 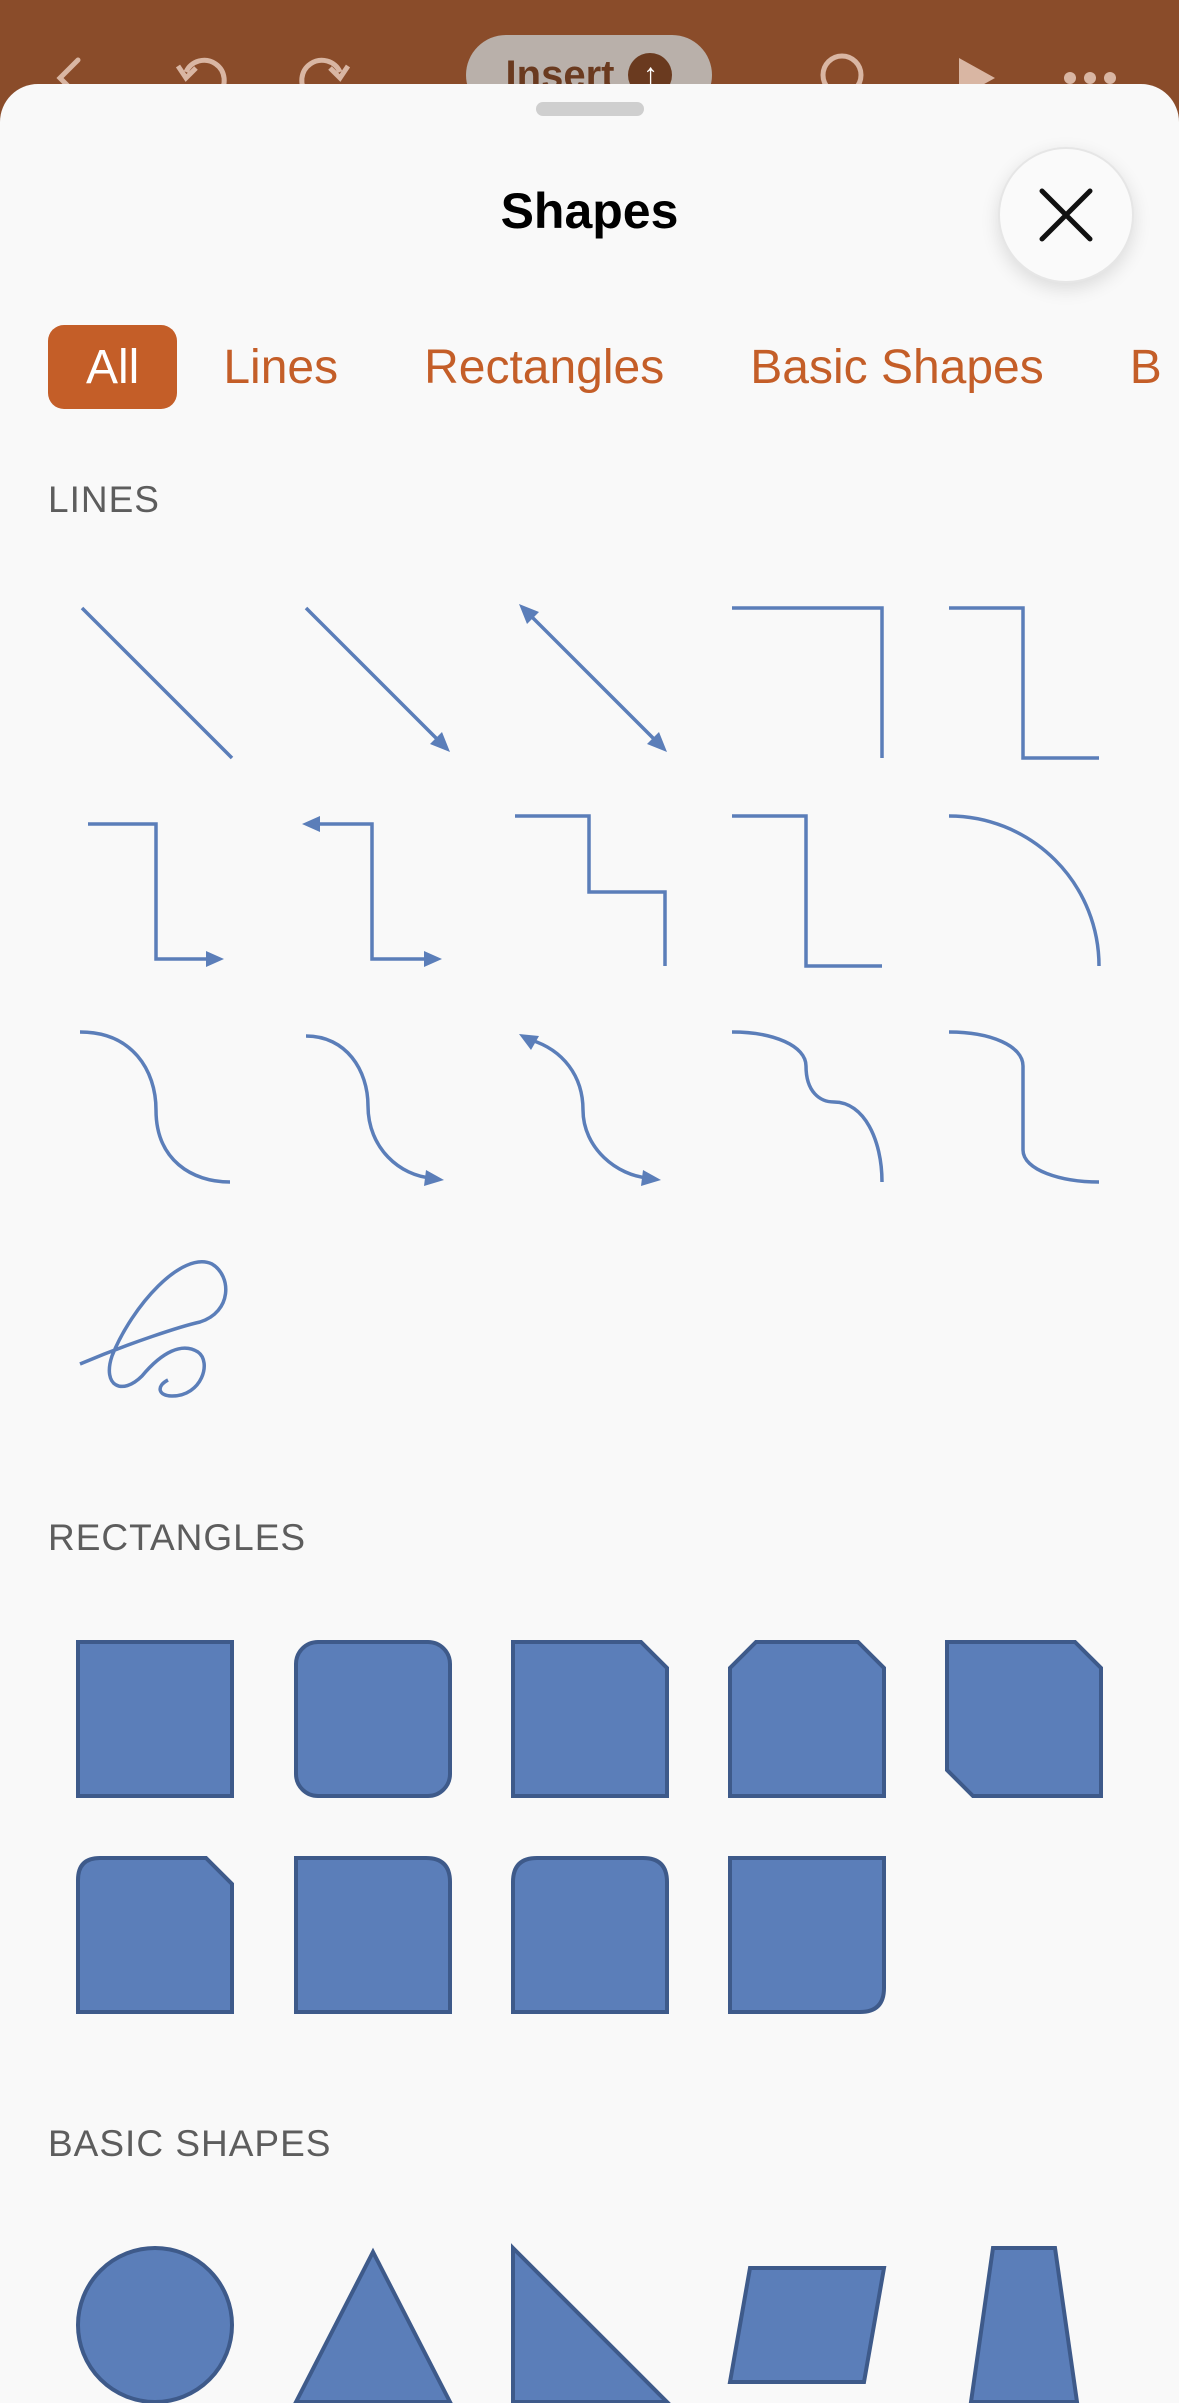 What do you see at coordinates (177, 1537) in the screenshot?
I see `section-label-rectangles: RECTANGLES` at bounding box center [177, 1537].